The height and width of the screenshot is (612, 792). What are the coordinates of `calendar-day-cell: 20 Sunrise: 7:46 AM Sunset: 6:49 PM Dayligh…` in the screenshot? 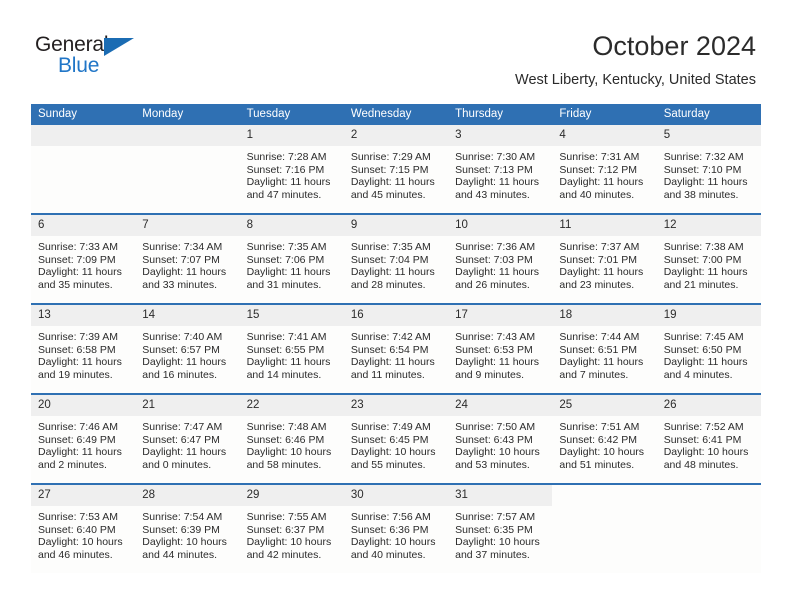 It's located at (83, 438).